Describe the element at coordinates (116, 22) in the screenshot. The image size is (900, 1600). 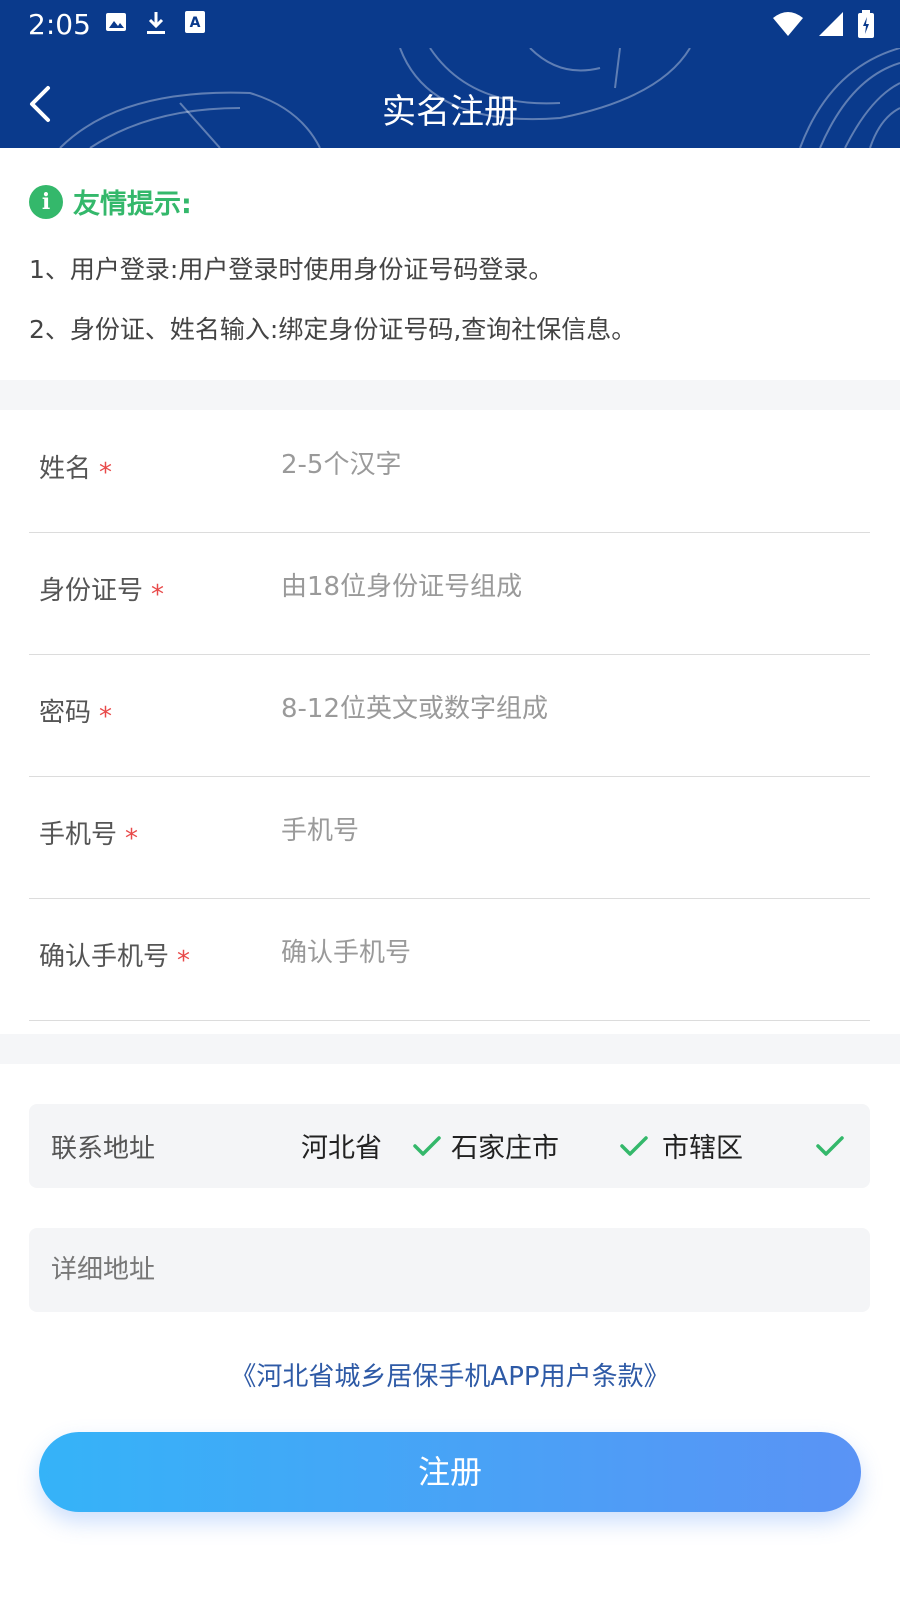
I see `image-icon` at that location.